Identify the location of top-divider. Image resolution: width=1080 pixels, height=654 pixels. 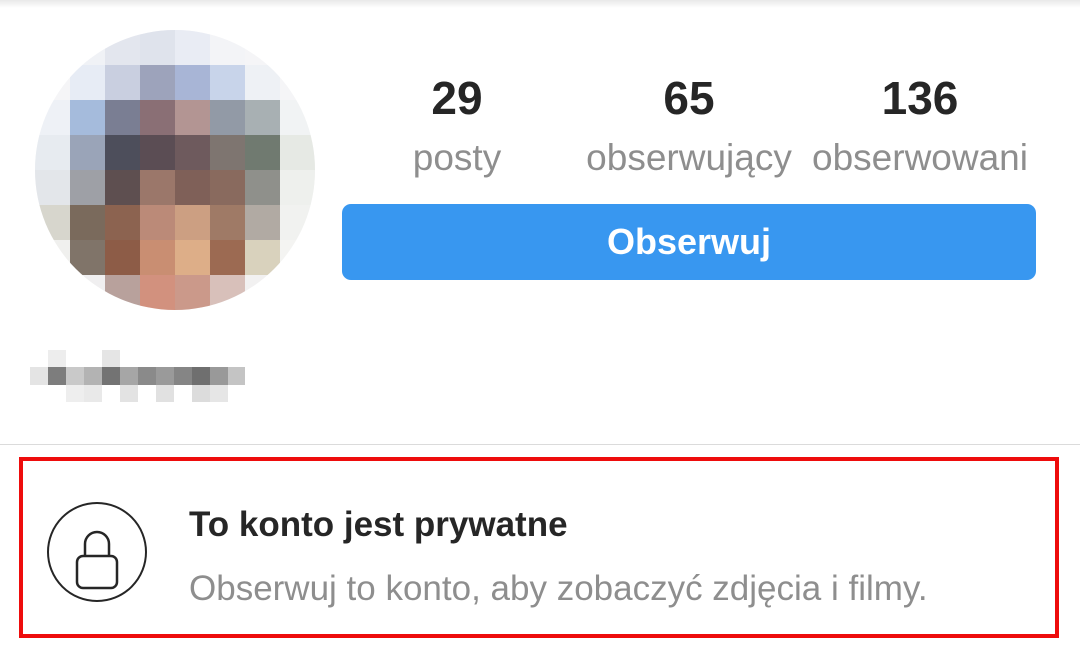
(540, 4).